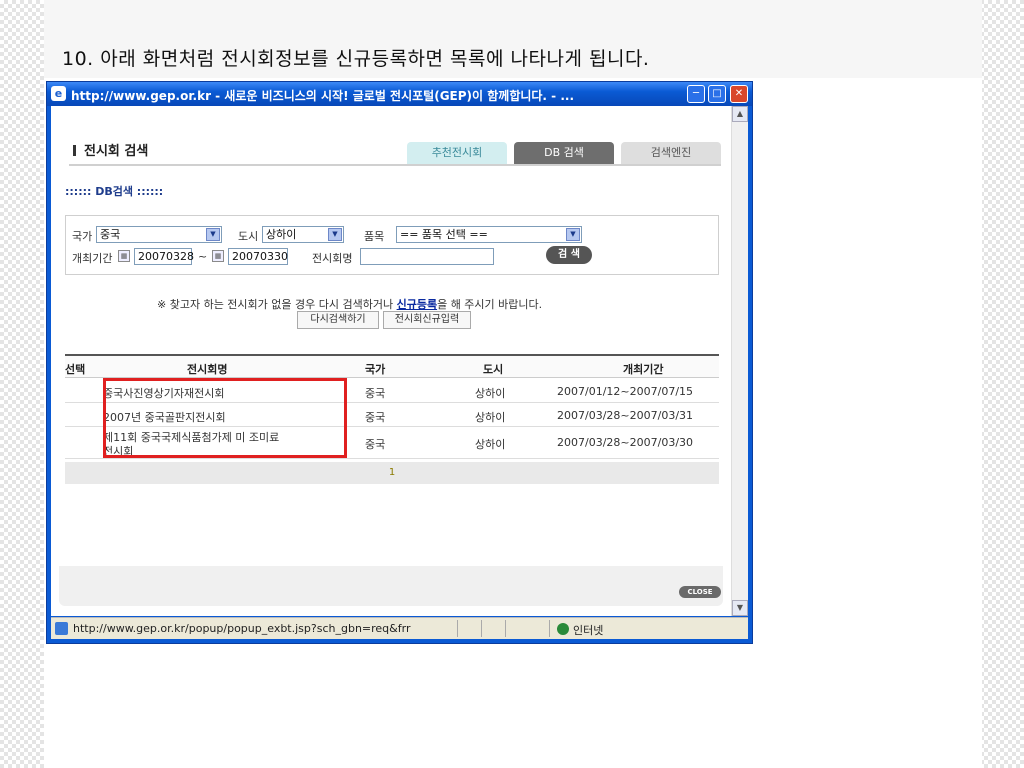  Describe the element at coordinates (417, 304) in the screenshot. I see `new-register-link: 신규등록` at that location.